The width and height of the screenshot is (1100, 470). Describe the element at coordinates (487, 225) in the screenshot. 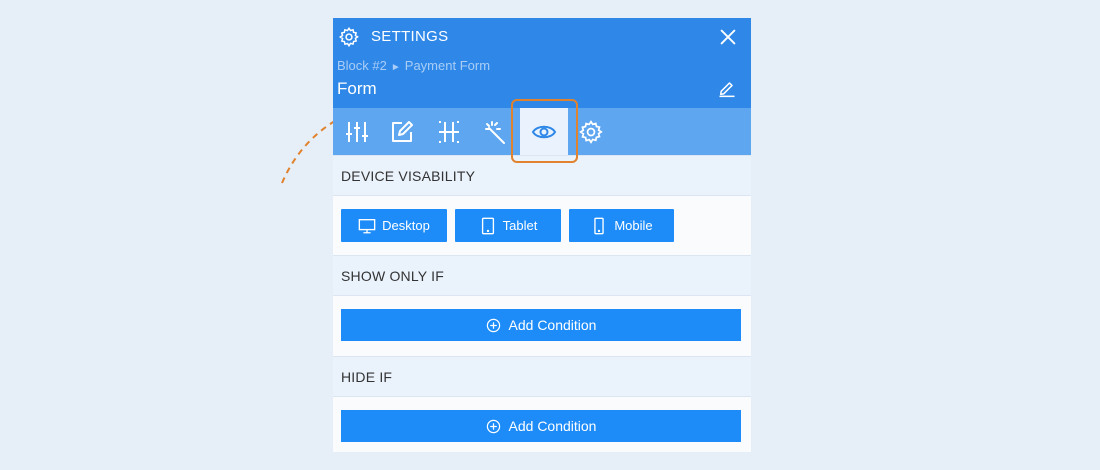

I see `tablet-icon` at that location.